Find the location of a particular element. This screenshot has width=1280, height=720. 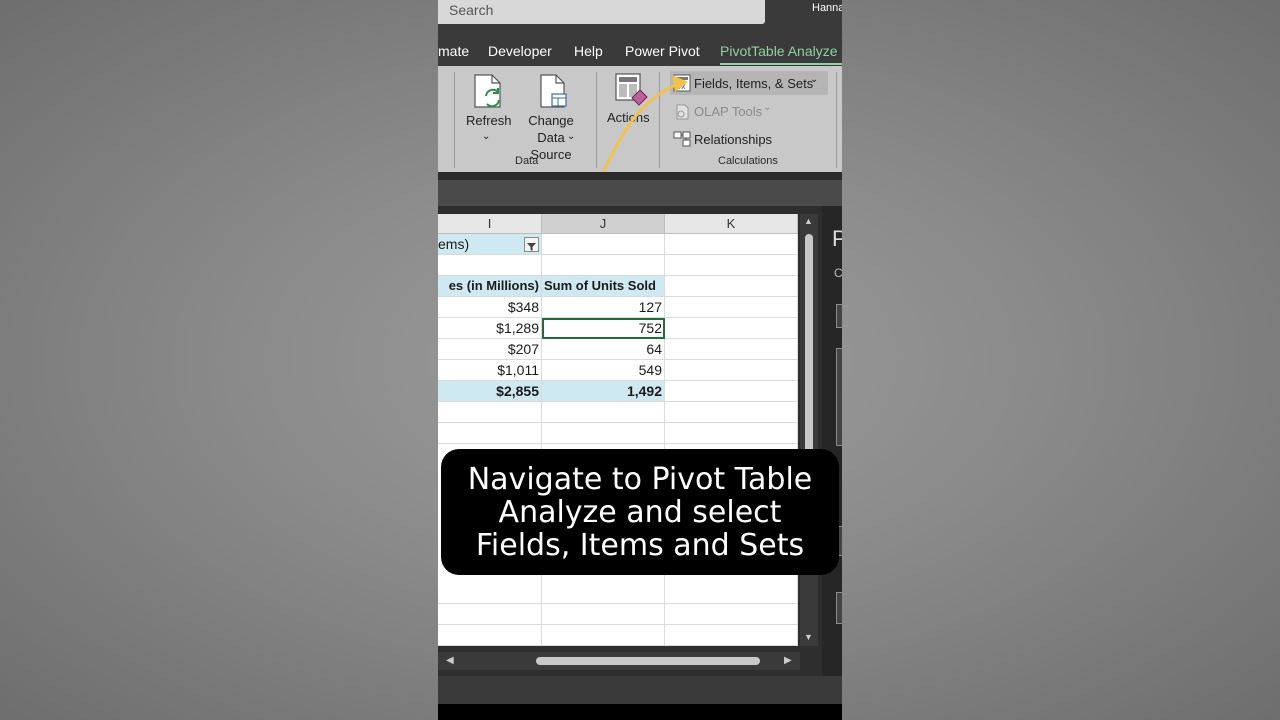

pivot-total-sales: $2,855 is located at coordinates (490, 391).